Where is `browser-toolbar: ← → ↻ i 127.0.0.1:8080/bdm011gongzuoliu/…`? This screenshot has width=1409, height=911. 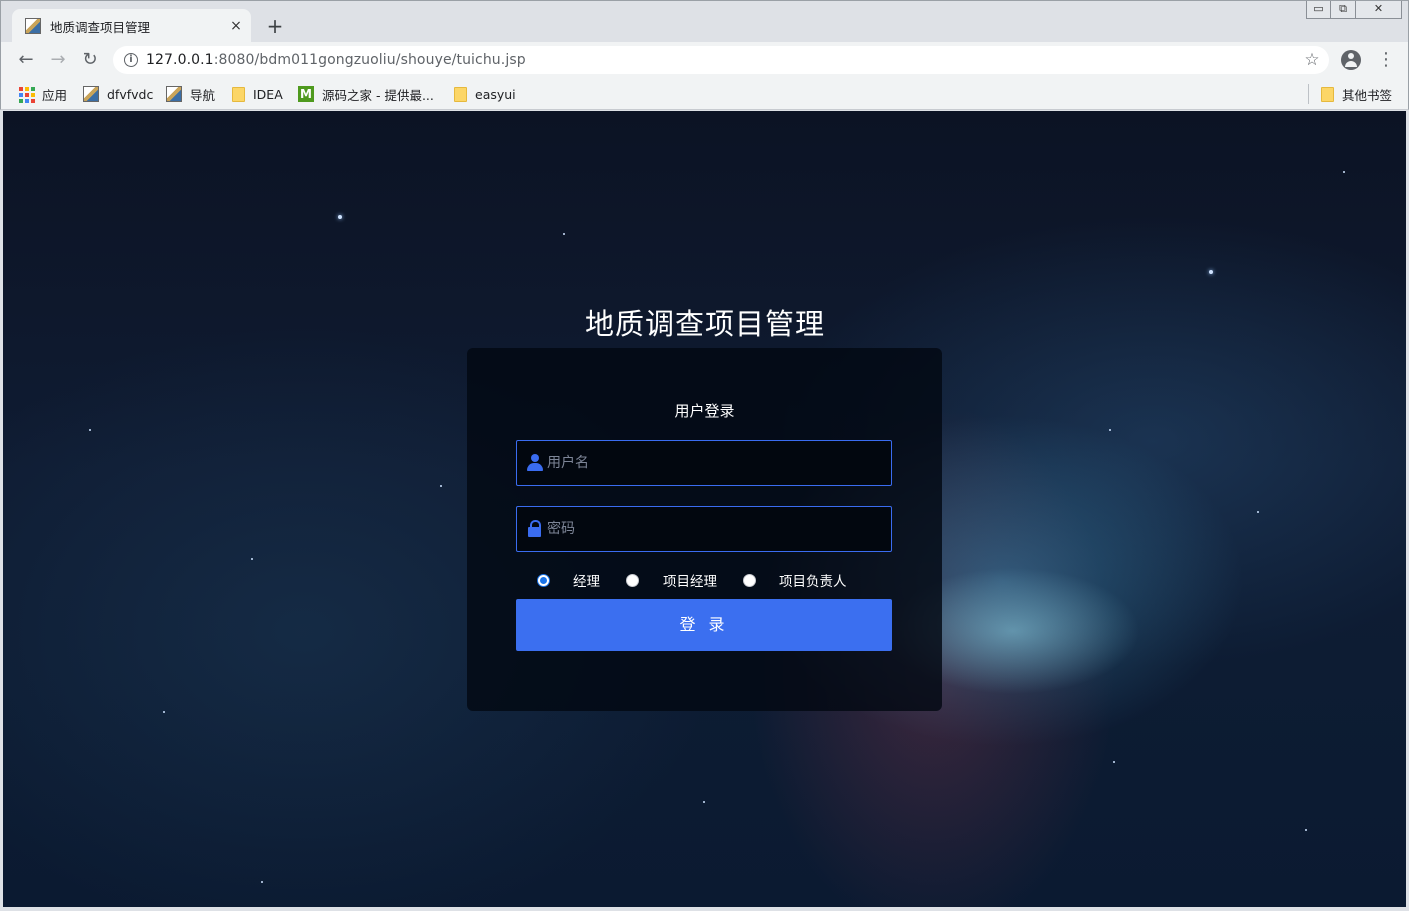 browser-toolbar: ← → ↻ i 127.0.0.1:8080/bdm011gongzuoliu/… is located at coordinates (704, 60).